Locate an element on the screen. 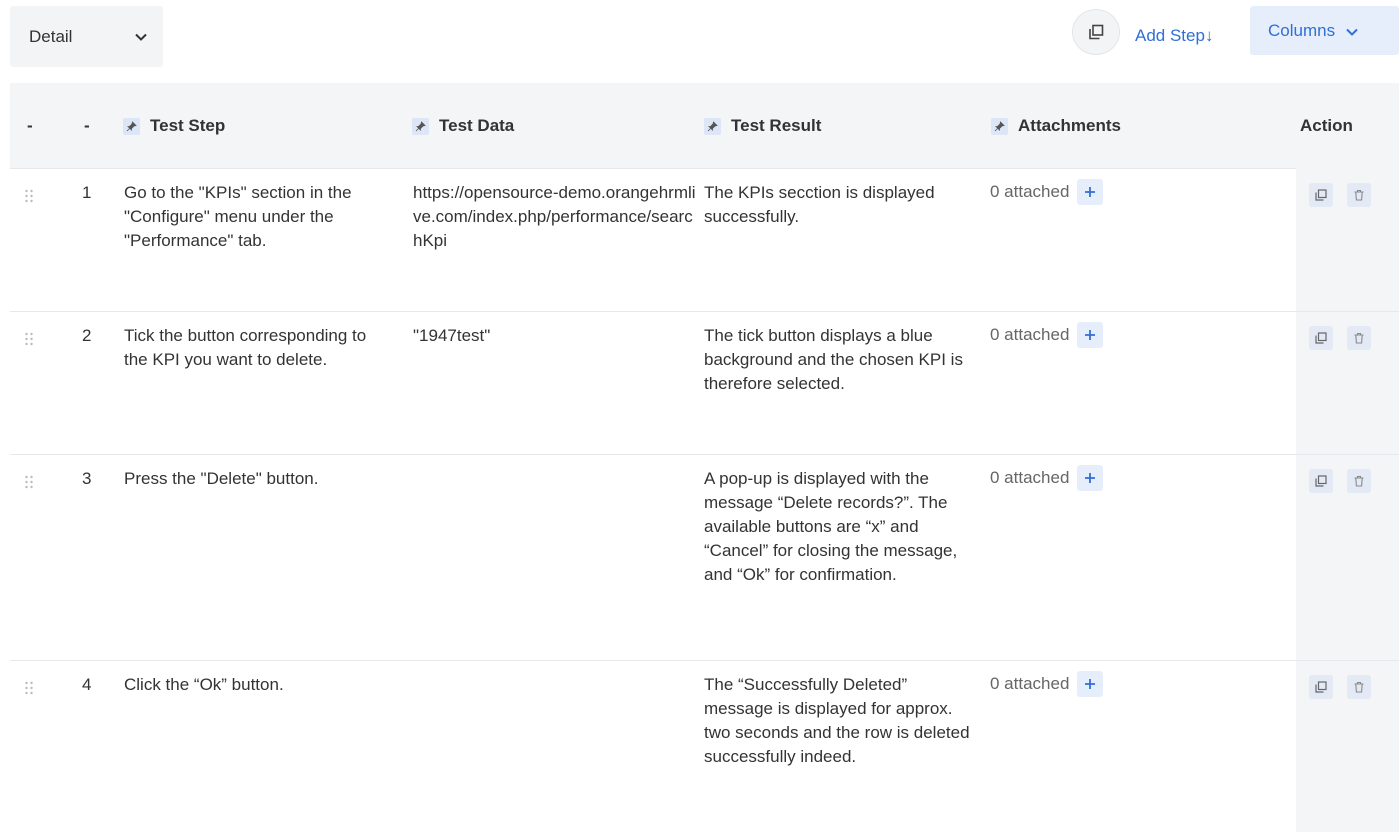  copy-icon is located at coordinates (1096, 32).